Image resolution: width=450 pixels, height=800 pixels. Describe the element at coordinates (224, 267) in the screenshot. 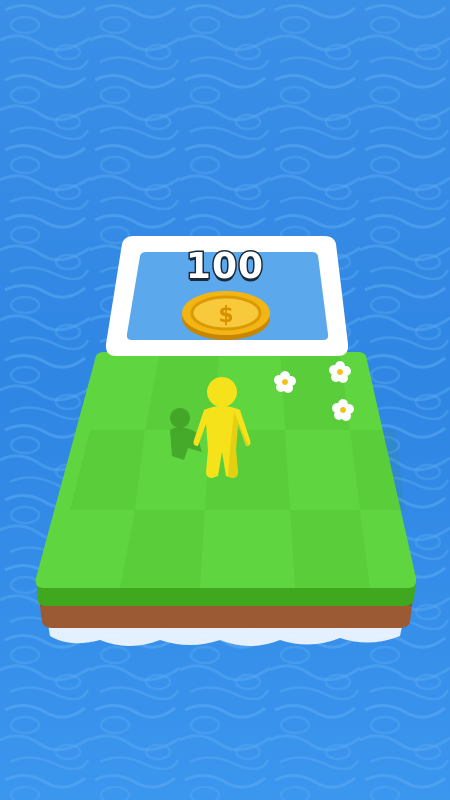

I see `unlock-cost-label: 100` at that location.